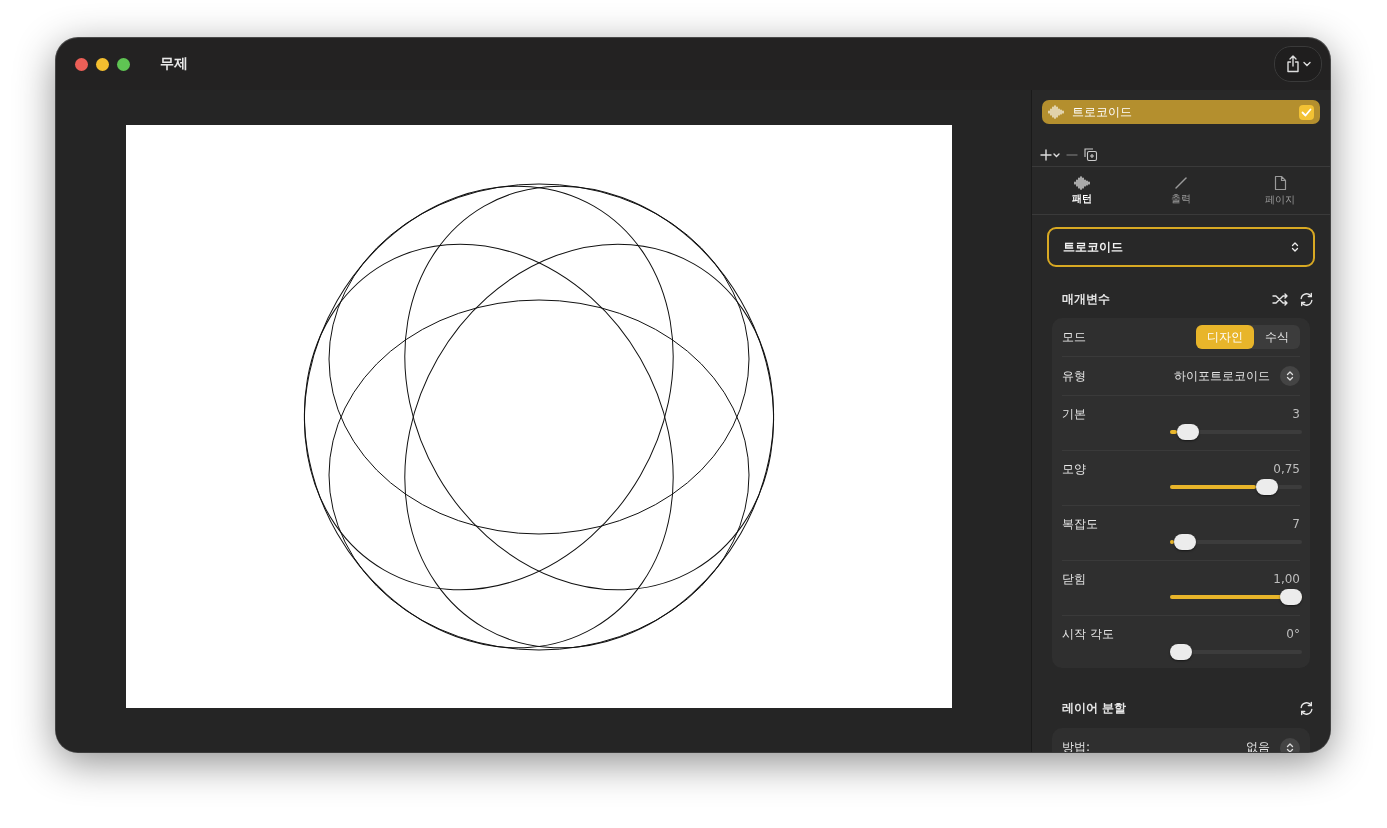  Describe the element at coordinates (102, 64) in the screenshot. I see `minimize-button` at that location.